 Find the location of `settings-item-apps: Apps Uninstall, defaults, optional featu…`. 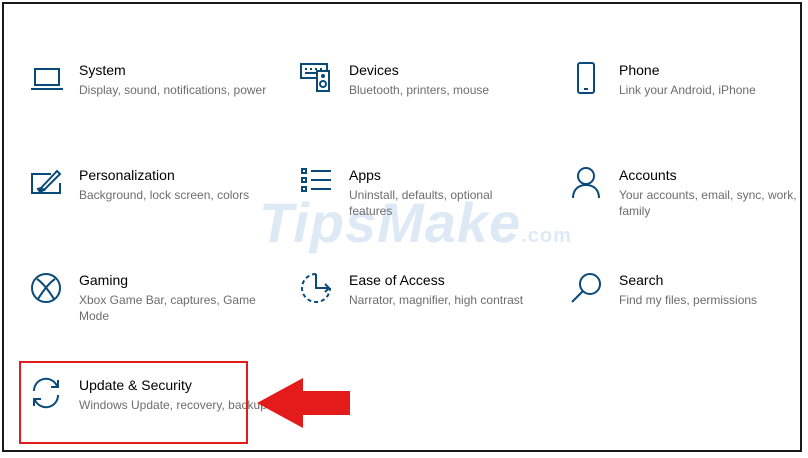

settings-item-apps: Apps Uninstall, defaults, optional featu… is located at coordinates (419, 206).